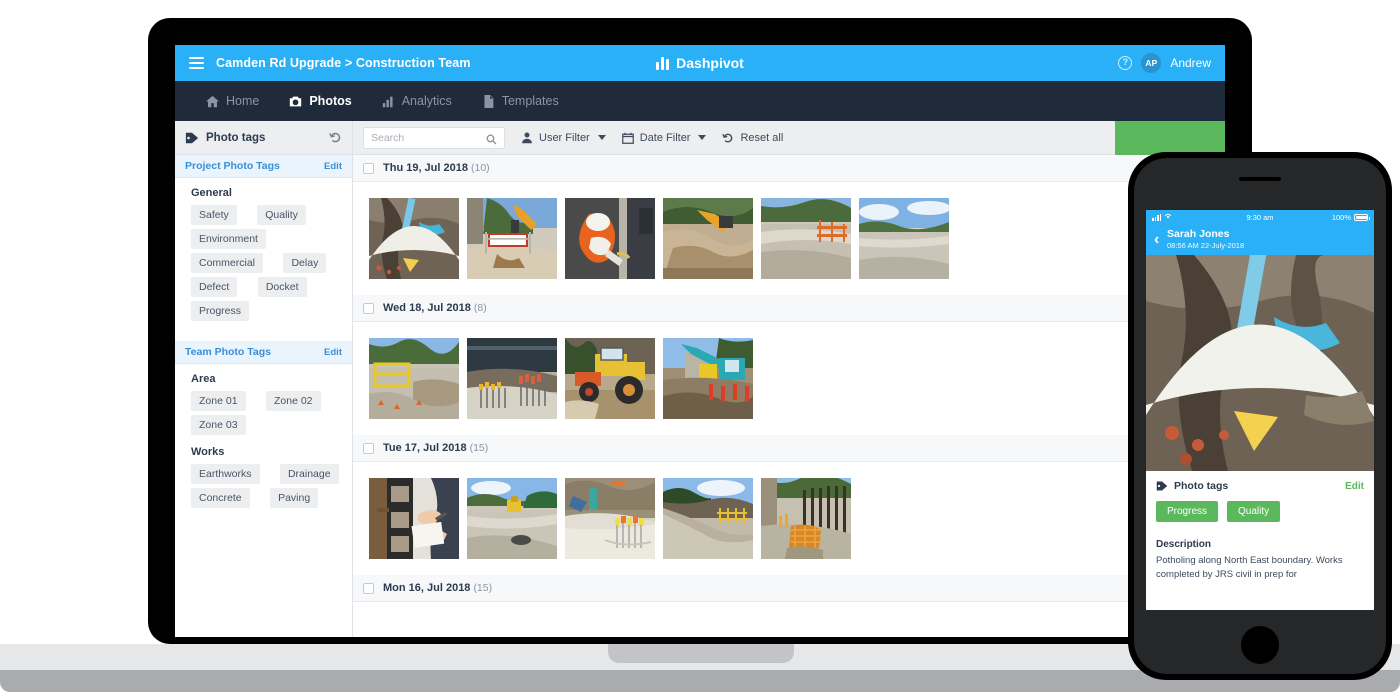 The width and height of the screenshot is (1400, 700). What do you see at coordinates (1170, 138) in the screenshot?
I see `primary-action-button` at bounding box center [1170, 138].